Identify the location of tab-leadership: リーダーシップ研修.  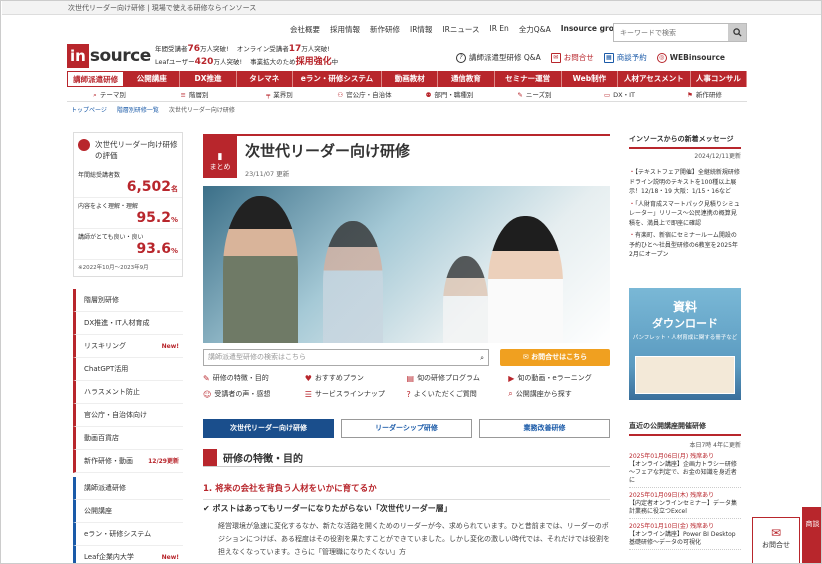
(406, 428).